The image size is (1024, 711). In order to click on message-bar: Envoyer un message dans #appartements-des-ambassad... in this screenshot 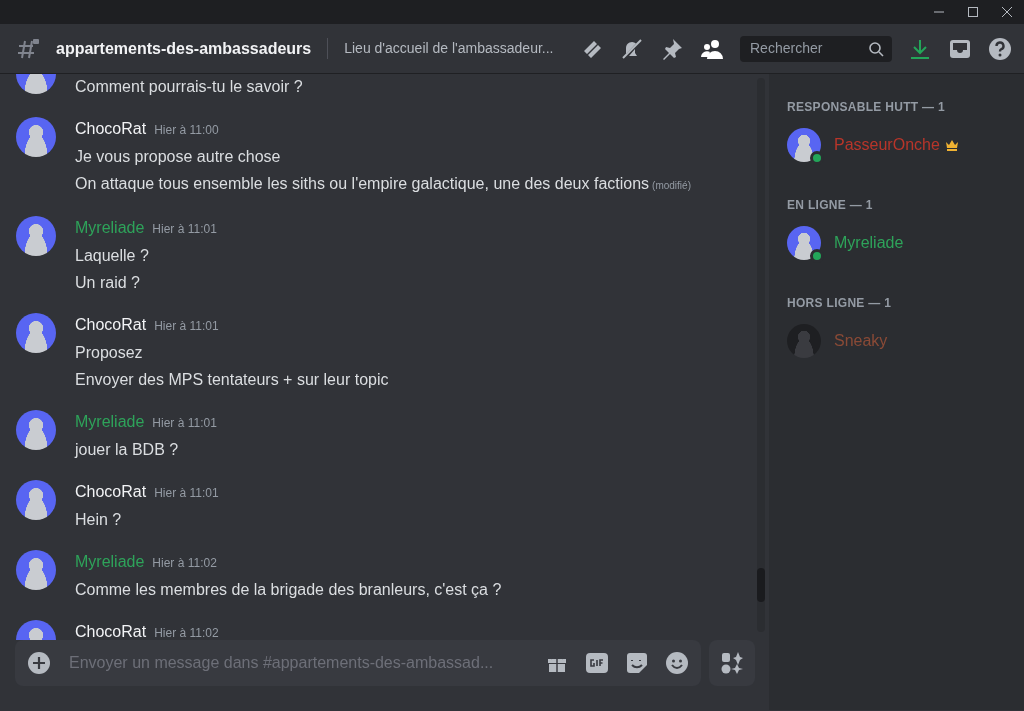, I will do `click(358, 663)`.